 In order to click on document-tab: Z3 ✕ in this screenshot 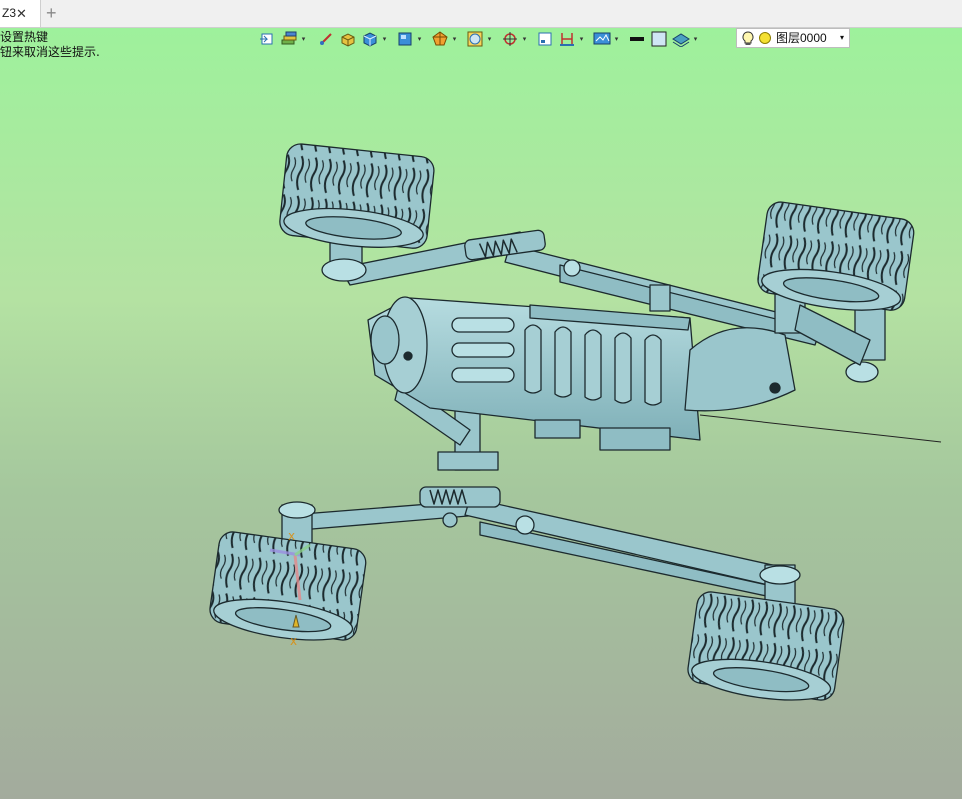, I will do `click(20, 13)`.